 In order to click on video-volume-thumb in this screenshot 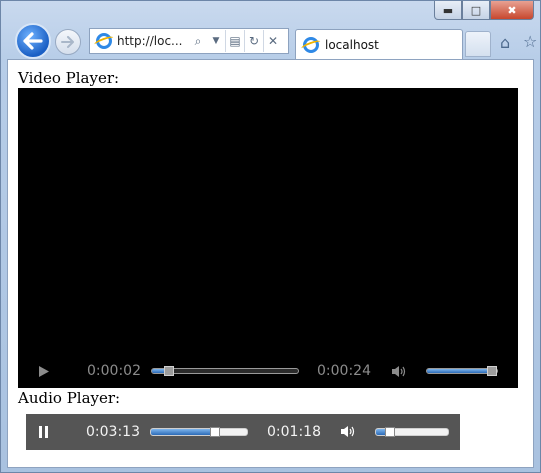, I will do `click(492, 371)`.